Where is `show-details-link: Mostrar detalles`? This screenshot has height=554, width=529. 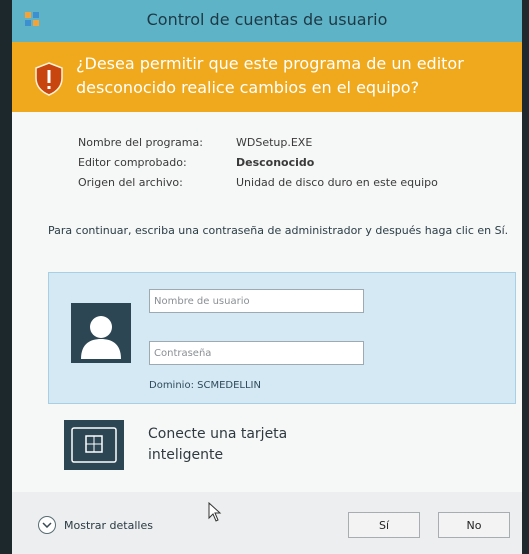 show-details-link: Mostrar detalles is located at coordinates (95, 525).